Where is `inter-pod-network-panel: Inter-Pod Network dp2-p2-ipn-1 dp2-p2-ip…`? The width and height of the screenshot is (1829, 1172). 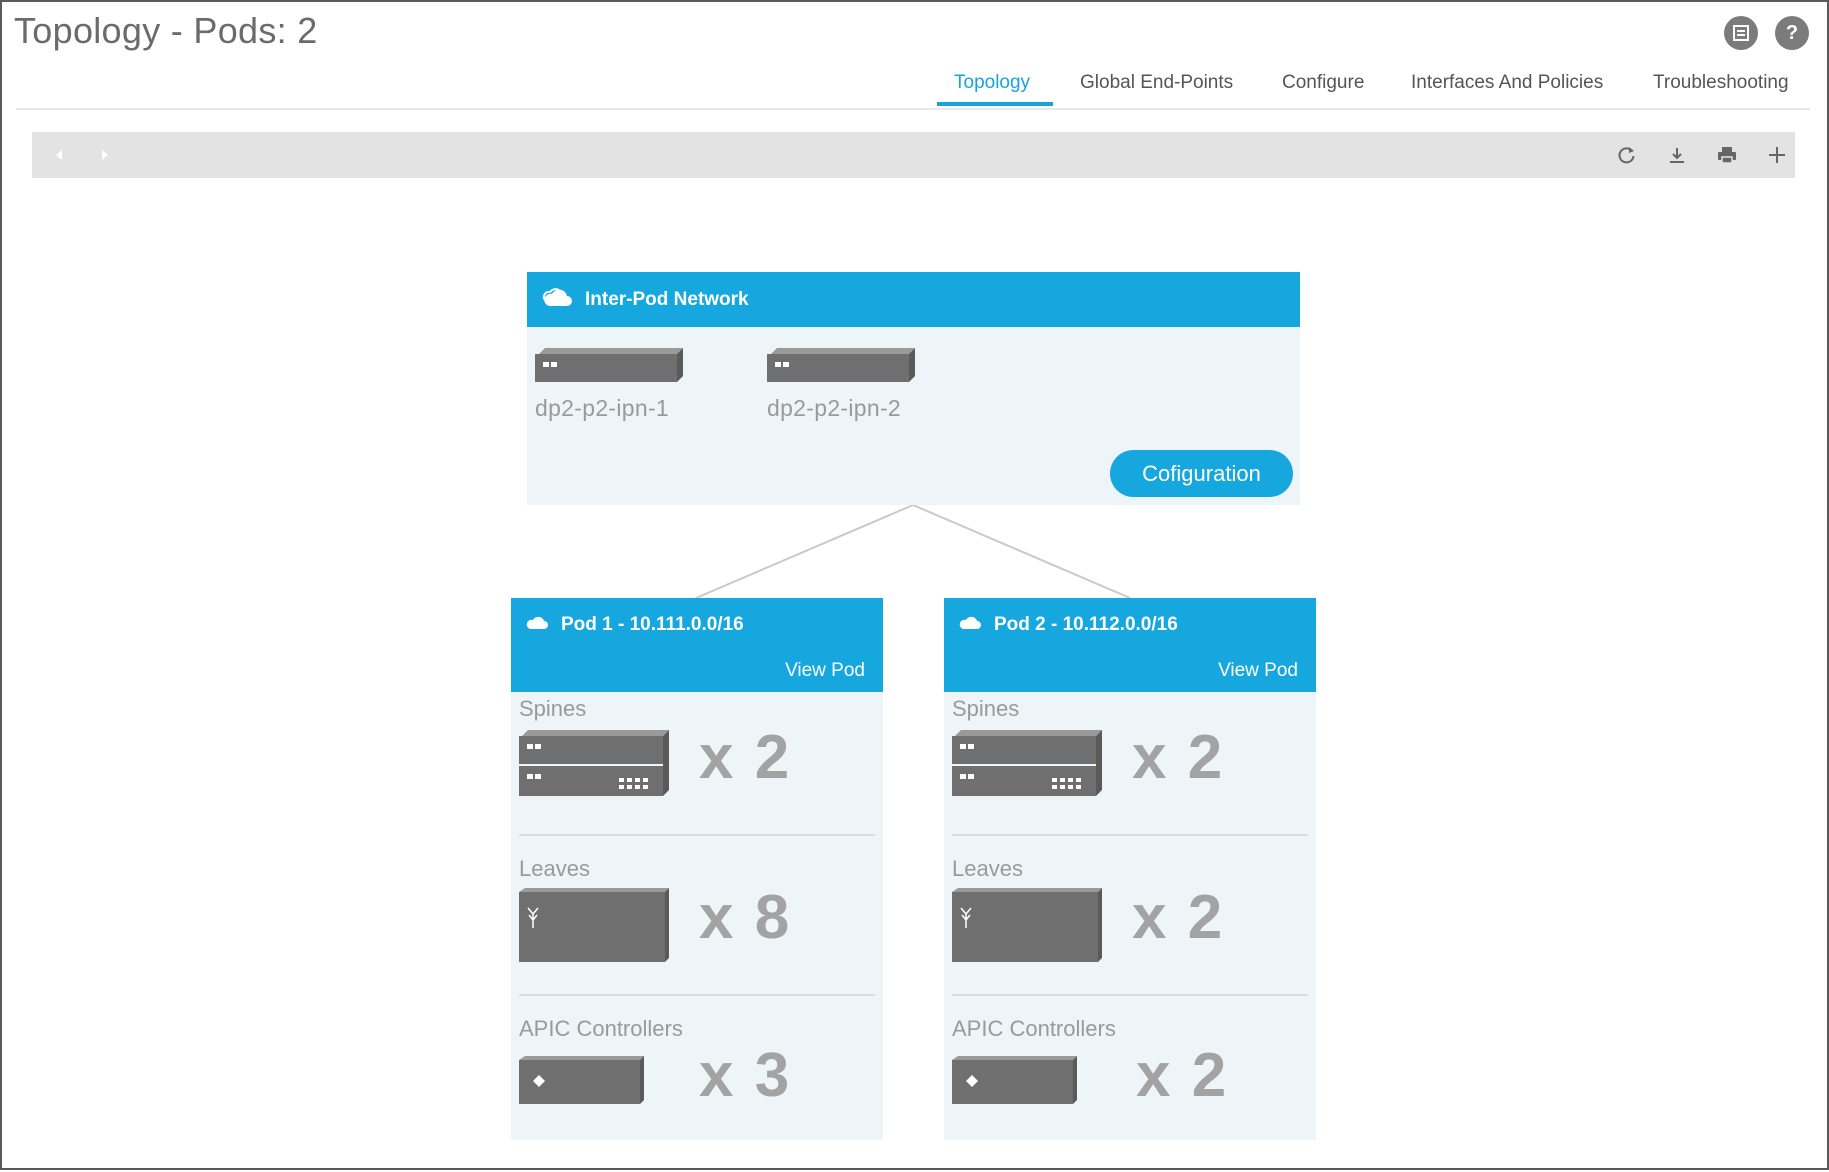
inter-pod-network-panel: Inter-Pod Network dp2-p2-ipn-1 dp2-p2-ip… is located at coordinates (913, 388).